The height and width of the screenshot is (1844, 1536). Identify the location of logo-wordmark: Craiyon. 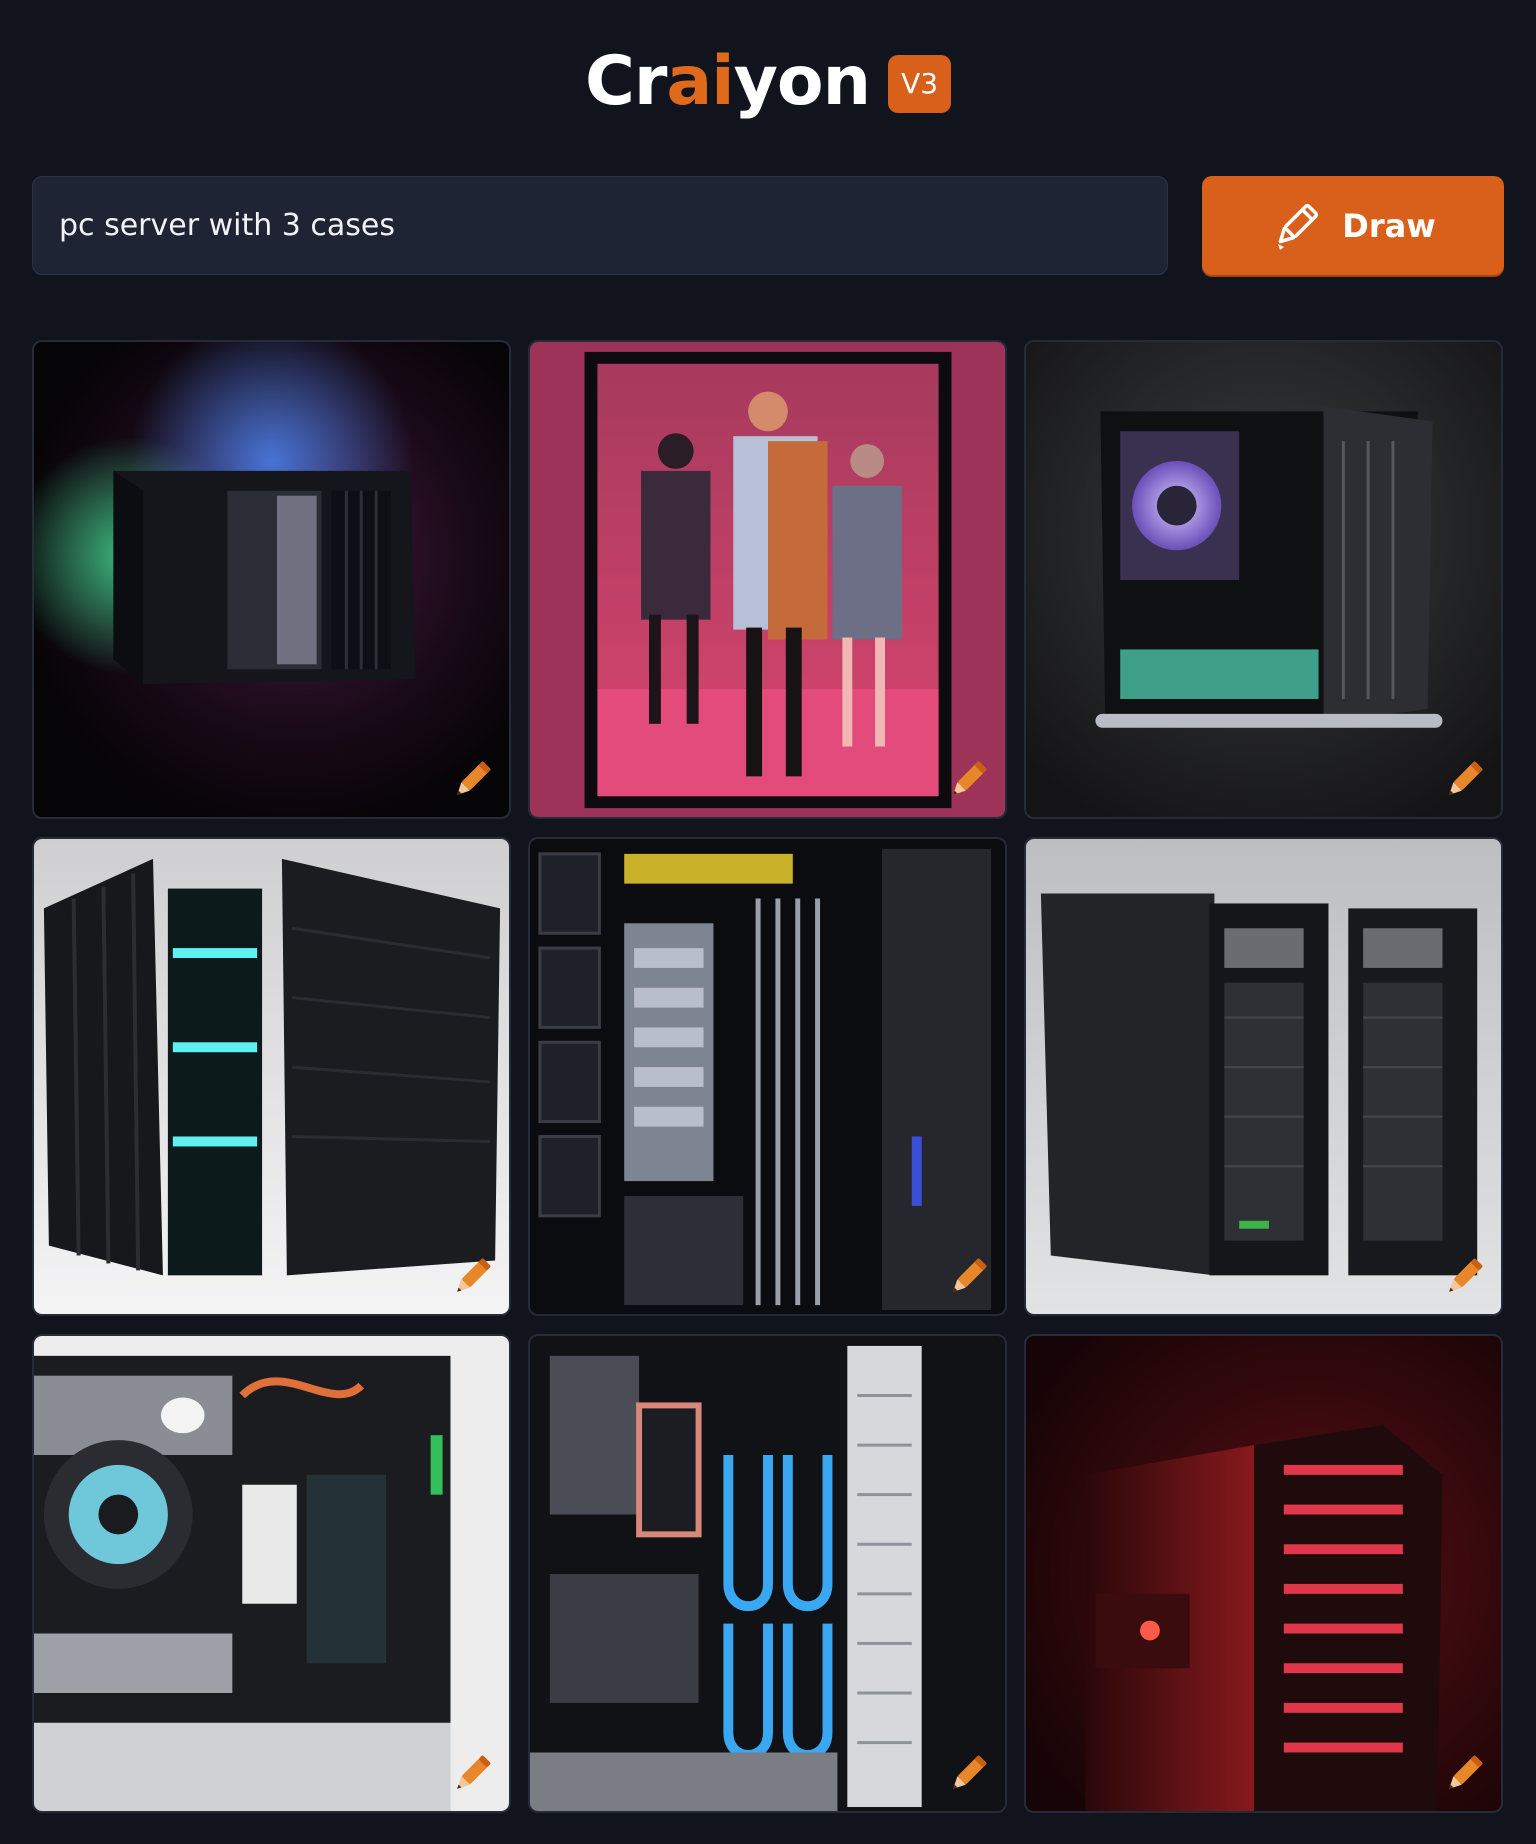
(727, 81).